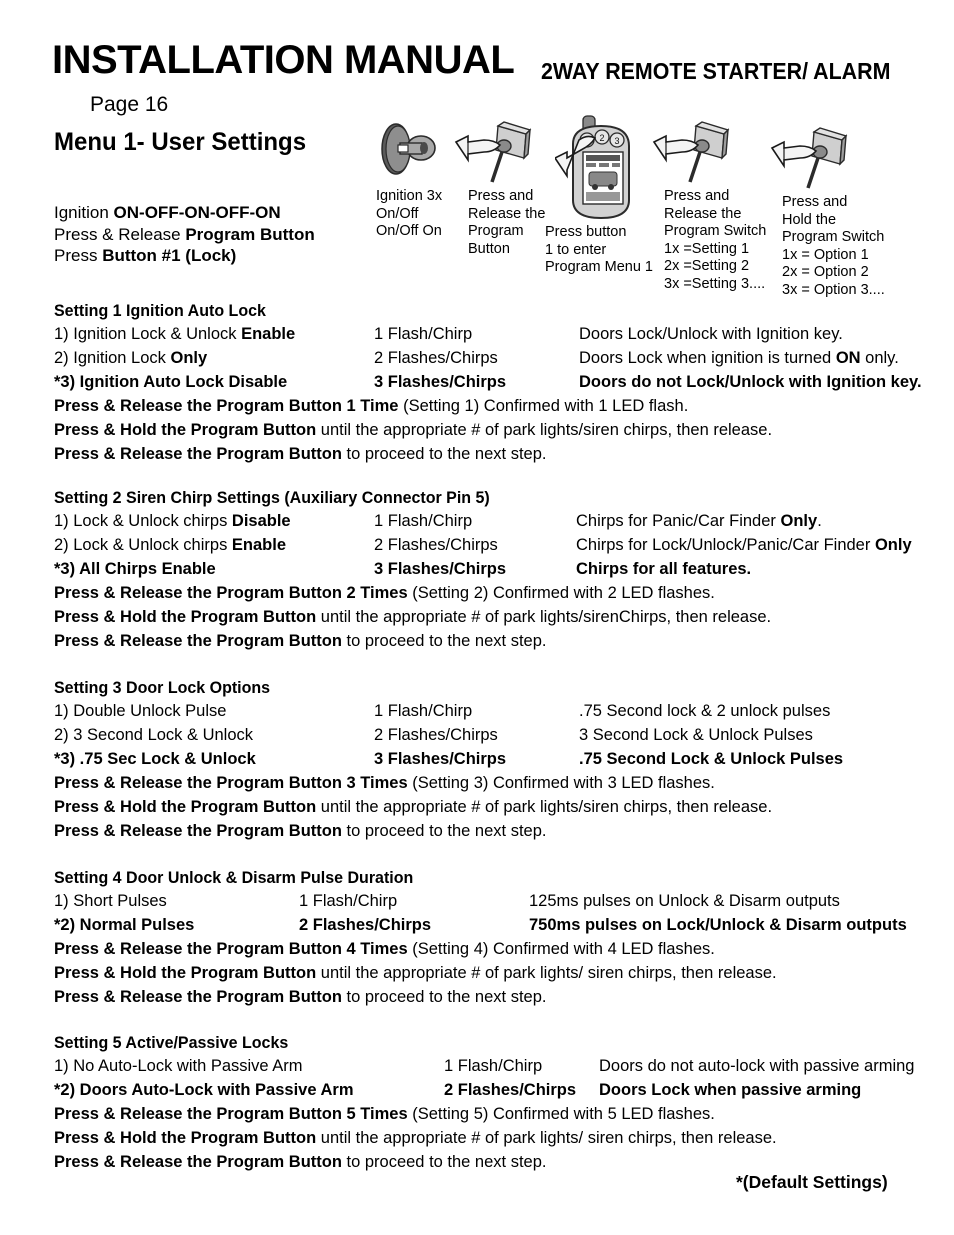  What do you see at coordinates (130, 358) in the screenshot?
I see `option-name: 2) Ignition Lock Only` at bounding box center [130, 358].